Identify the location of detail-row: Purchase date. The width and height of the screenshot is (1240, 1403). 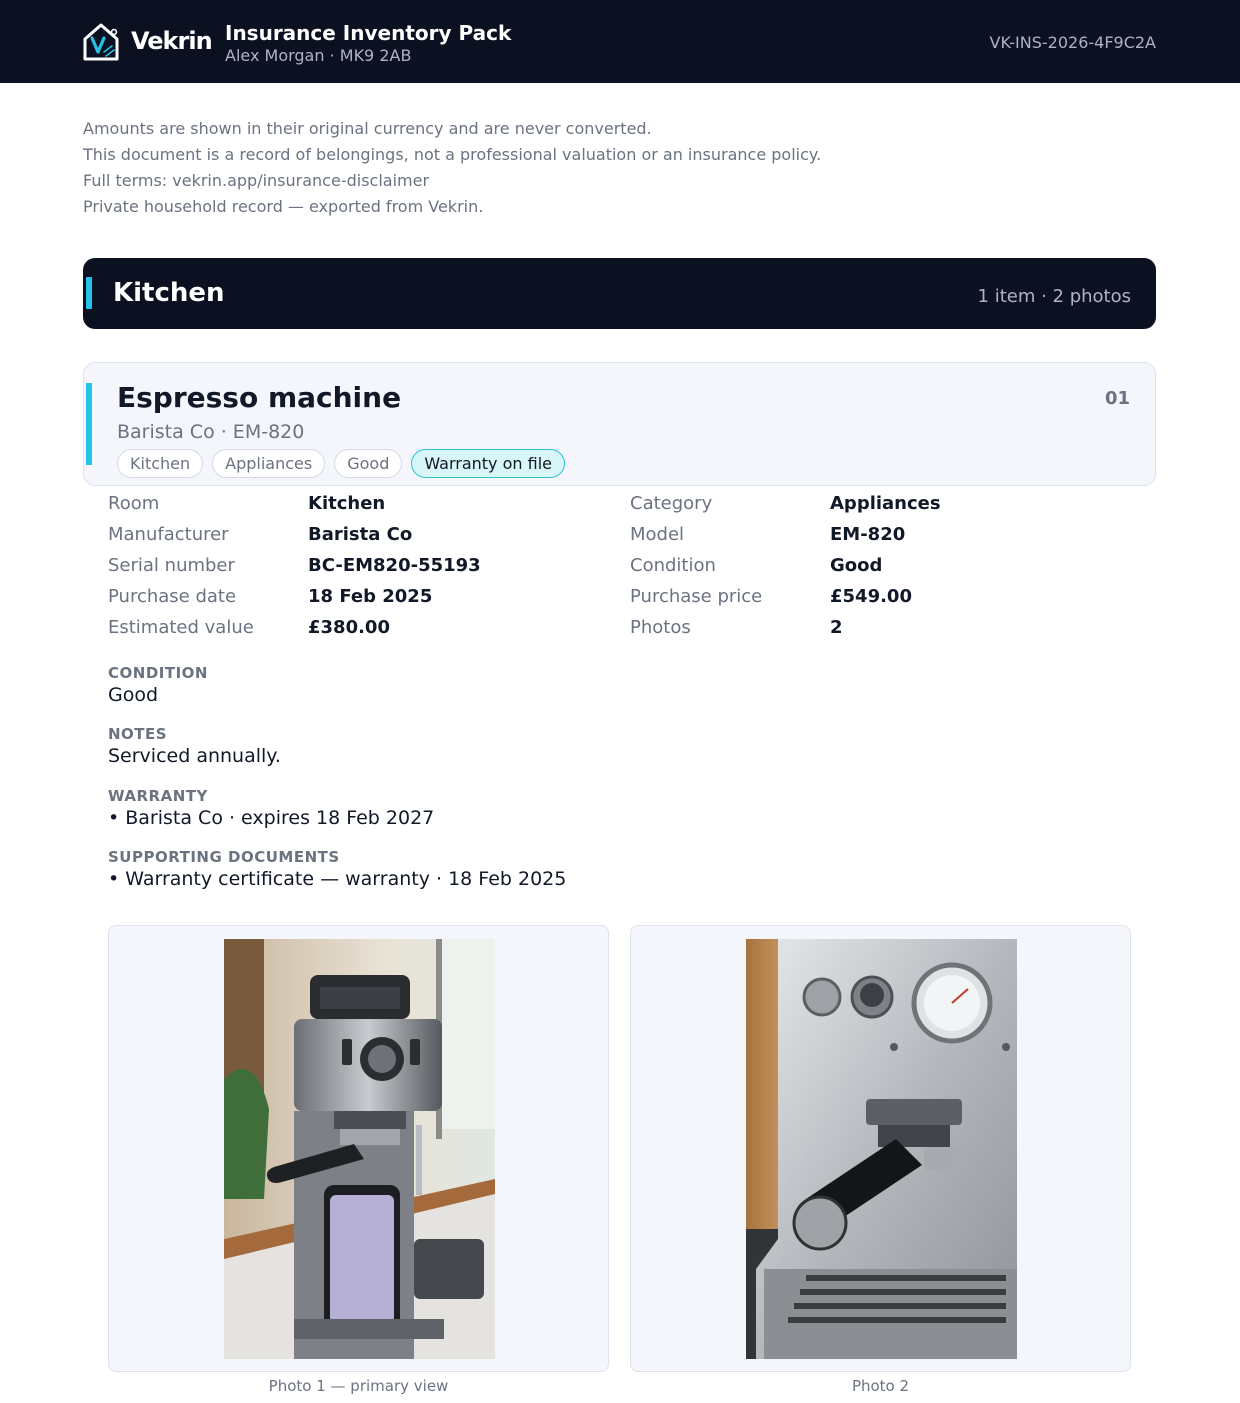
(172, 597).